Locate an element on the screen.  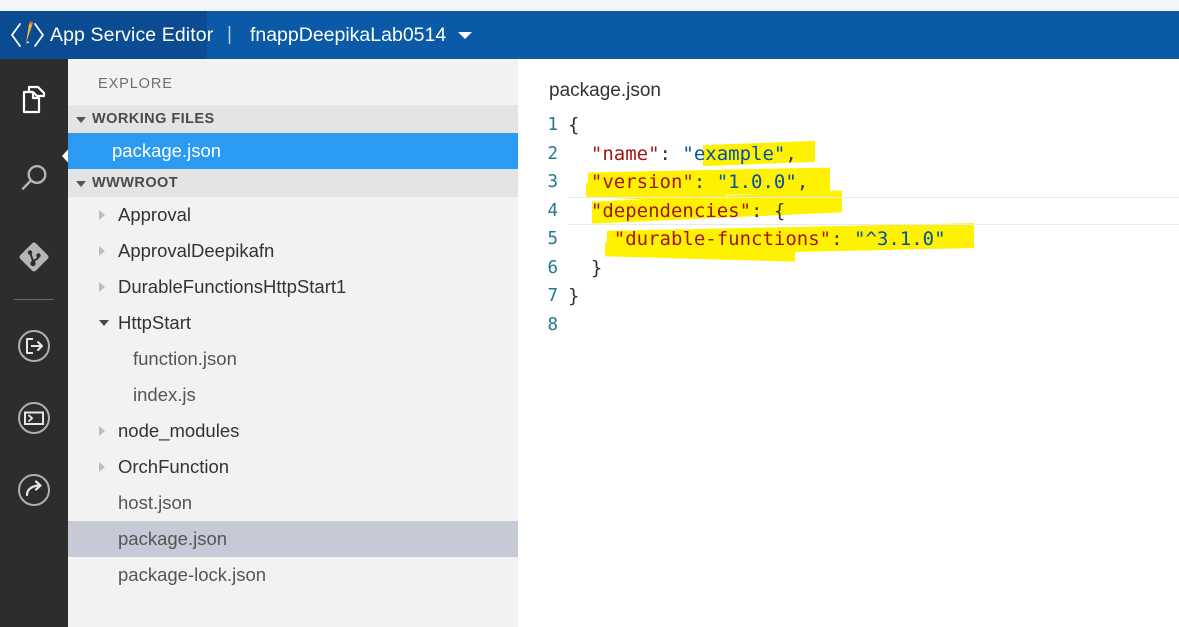
code-pencil-logo-icon is located at coordinates (27, 34).